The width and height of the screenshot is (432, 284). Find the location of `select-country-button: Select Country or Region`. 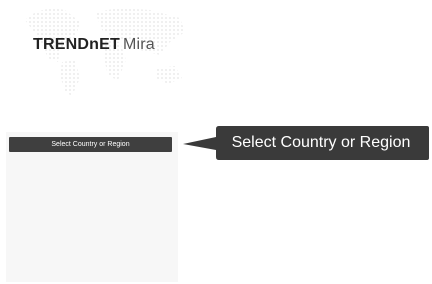

select-country-button: Select Country or Region is located at coordinates (90, 144).